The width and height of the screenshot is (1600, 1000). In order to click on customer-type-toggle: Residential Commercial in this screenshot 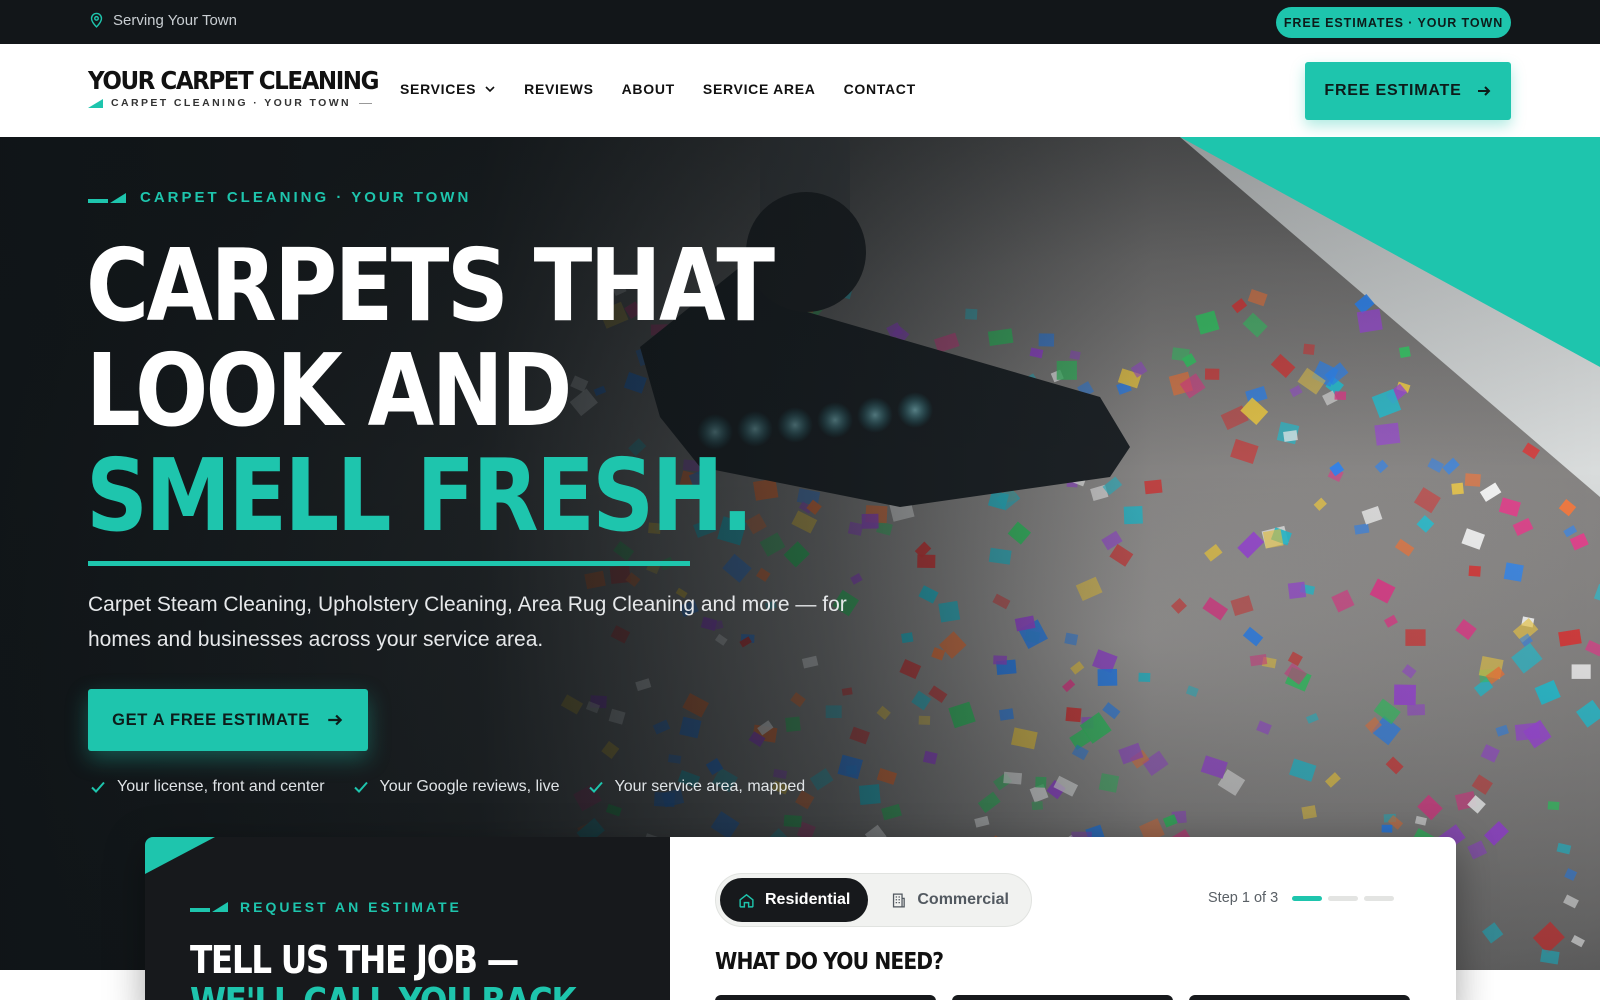, I will do `click(873, 900)`.